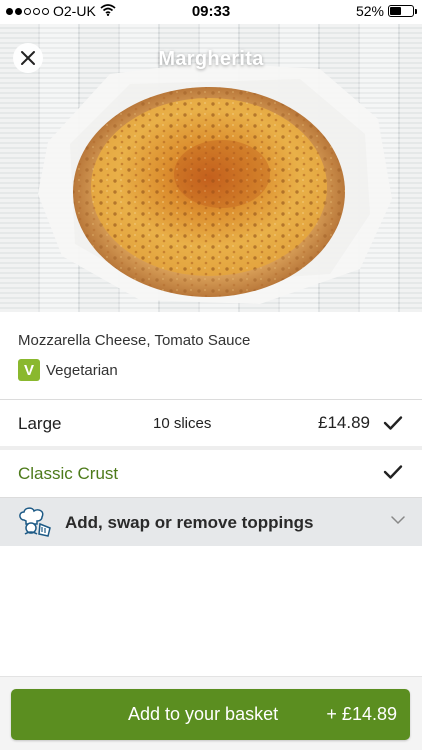  Describe the element at coordinates (134, 340) in the screenshot. I see `ingredients-text: Mozzarella Cheese, Tomato Sauce` at that location.